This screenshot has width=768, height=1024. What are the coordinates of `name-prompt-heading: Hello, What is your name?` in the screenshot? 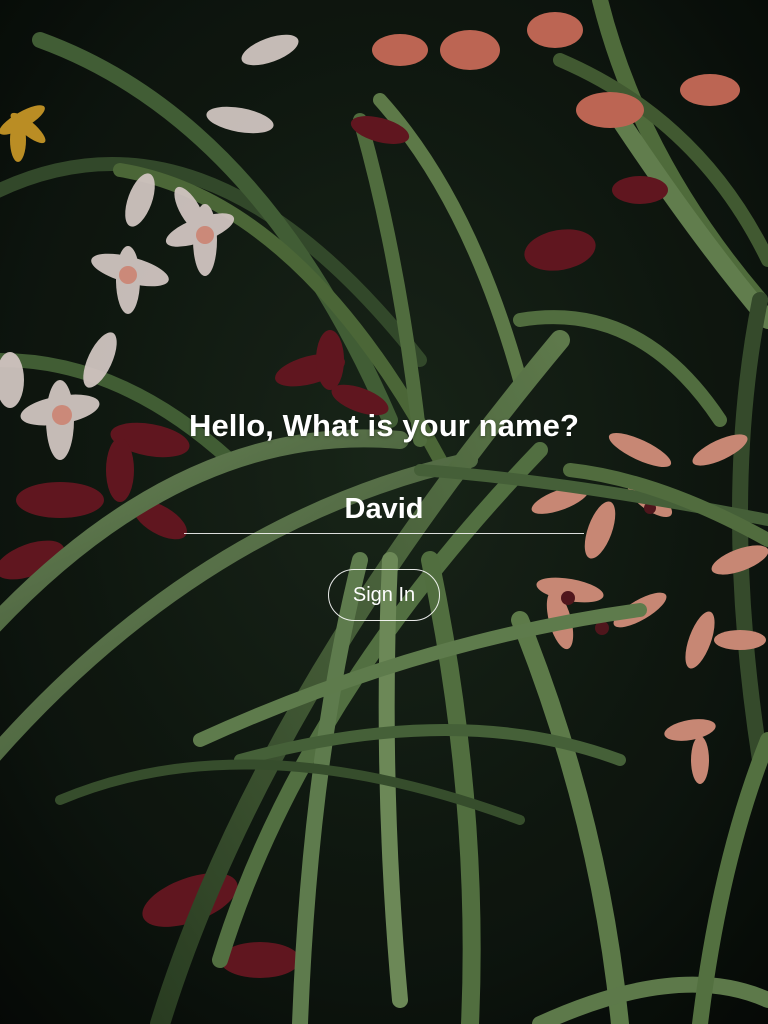 It's located at (384, 425).